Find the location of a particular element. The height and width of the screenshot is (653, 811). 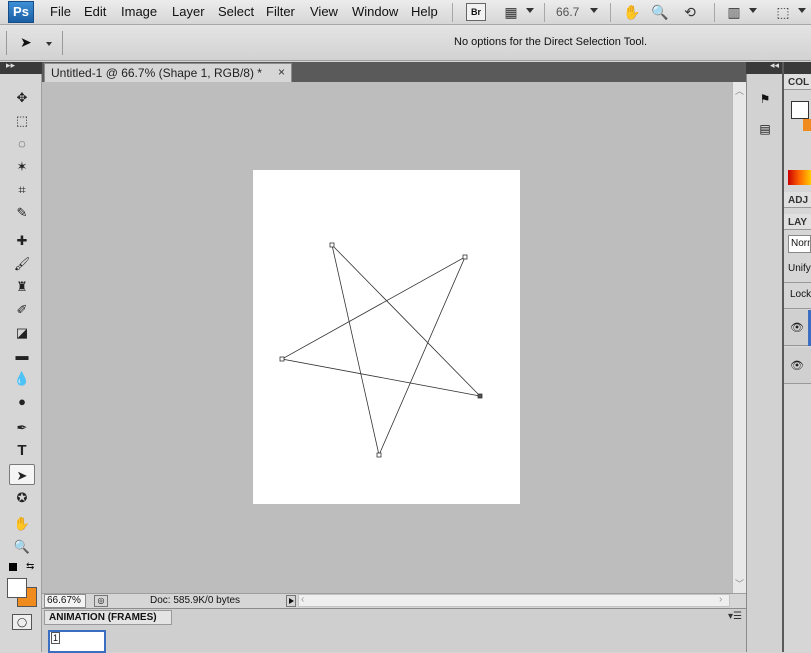

color-foreground-swatch is located at coordinates (800, 110).